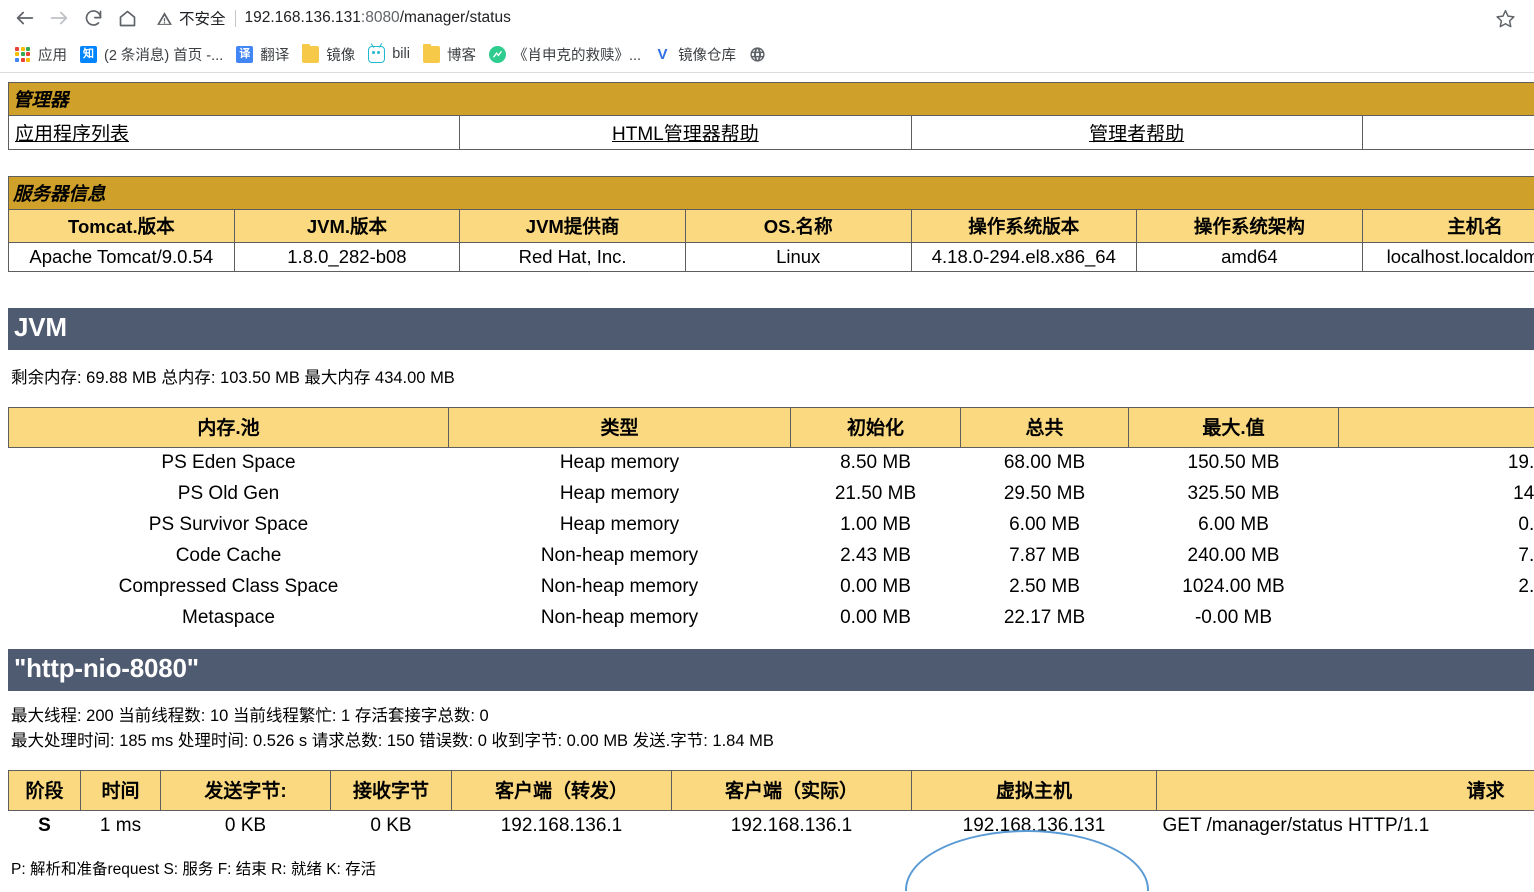  What do you see at coordinates (875, 556) in the screenshot?
I see `cell-initial: 2.43 MB` at bounding box center [875, 556].